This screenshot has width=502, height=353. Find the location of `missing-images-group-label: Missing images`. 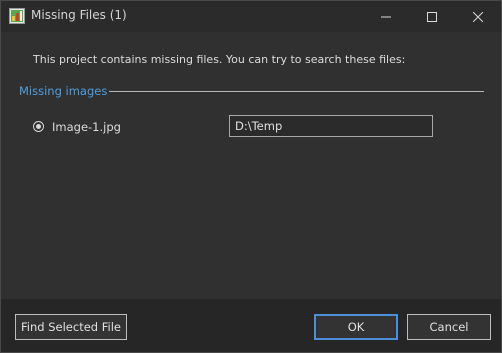

missing-images-group-label: Missing images is located at coordinates (63, 91).